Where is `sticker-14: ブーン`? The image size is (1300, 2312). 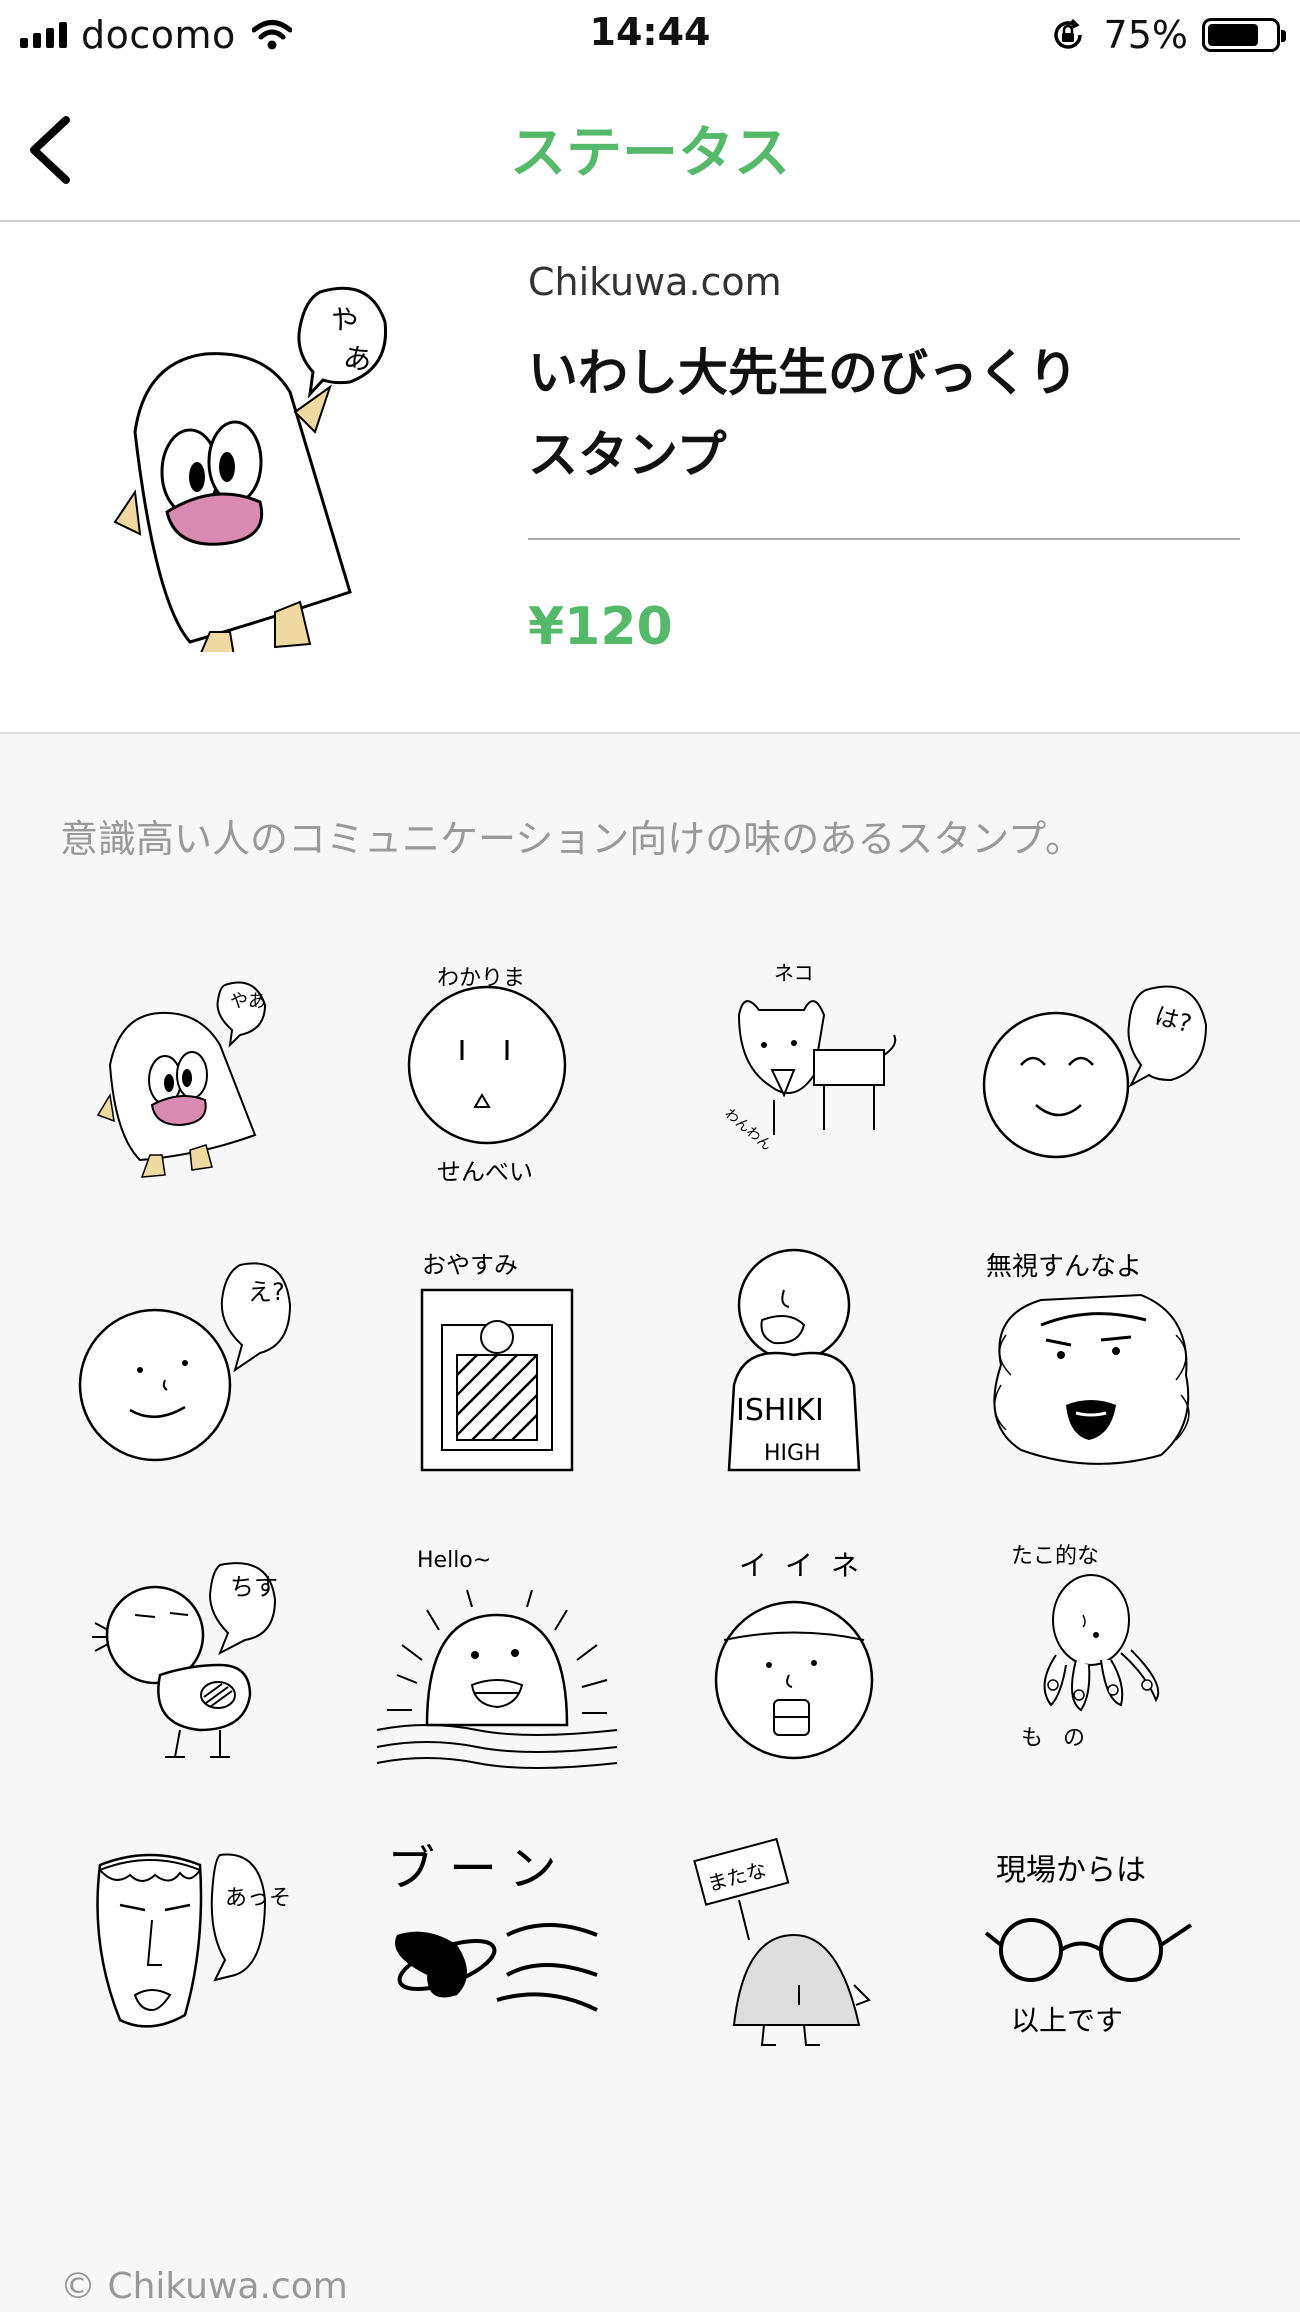 sticker-14: ブーン is located at coordinates (505, 1970).